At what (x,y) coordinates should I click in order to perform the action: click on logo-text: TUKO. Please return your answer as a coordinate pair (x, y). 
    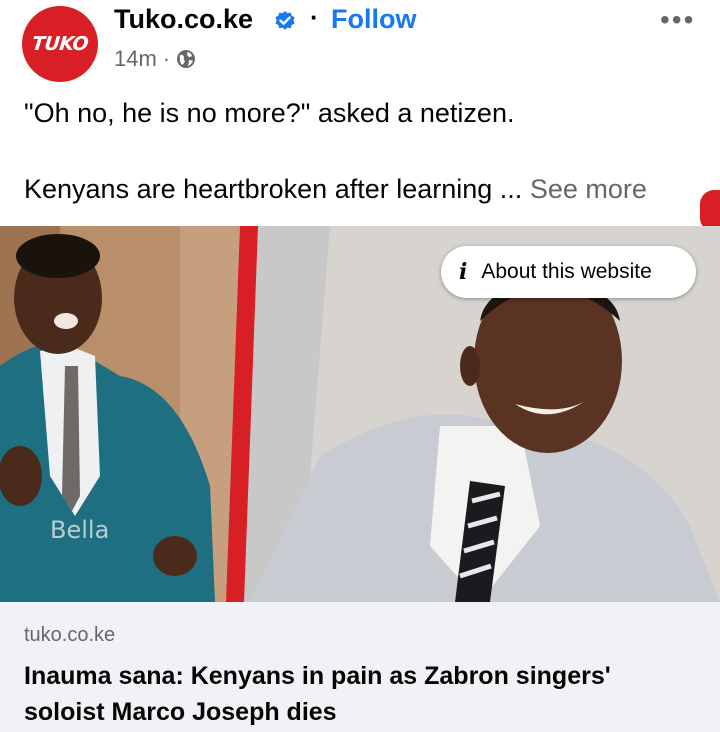
    Looking at the image, I should click on (60, 44).